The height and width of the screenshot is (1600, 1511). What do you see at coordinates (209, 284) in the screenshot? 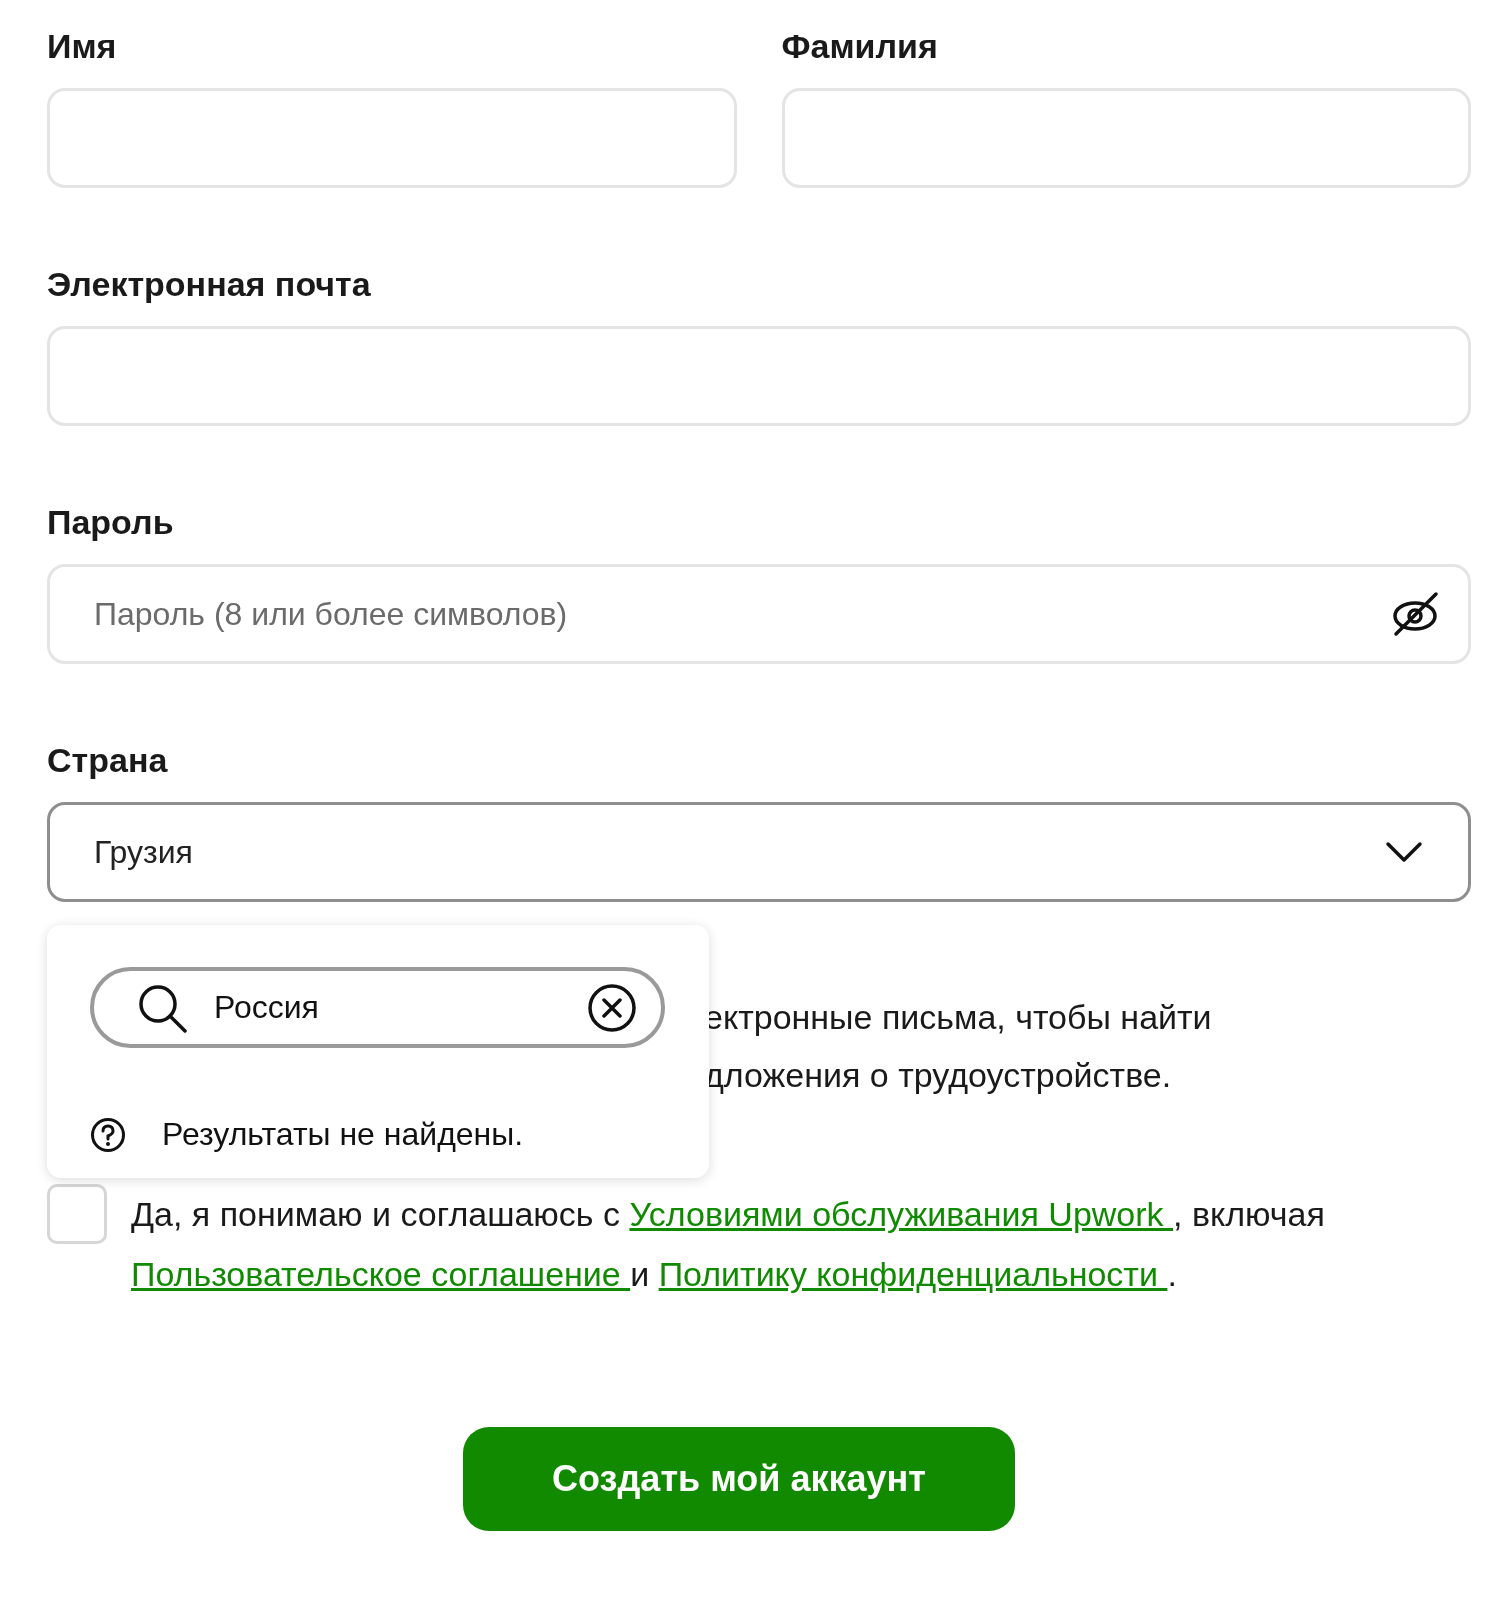
I see `field-label: Электронная почта` at bounding box center [209, 284].